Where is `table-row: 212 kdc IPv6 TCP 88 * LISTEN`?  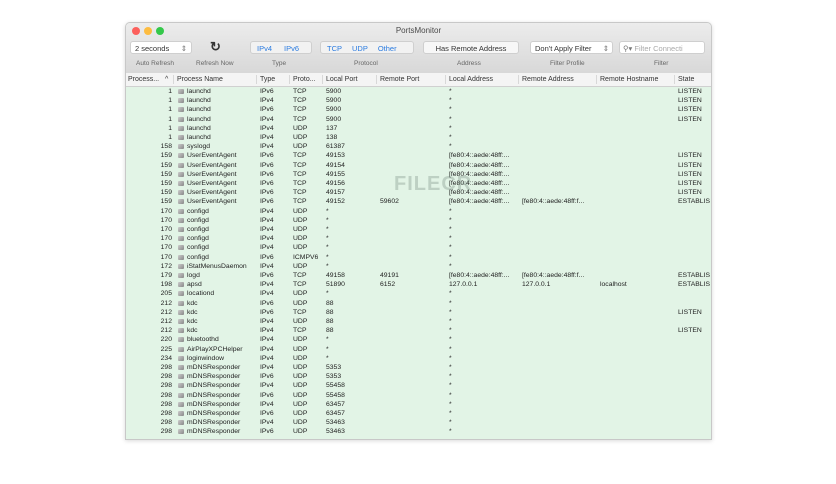
table-row: 212 kdc IPv6 TCP 88 * LISTEN is located at coordinates (418, 312).